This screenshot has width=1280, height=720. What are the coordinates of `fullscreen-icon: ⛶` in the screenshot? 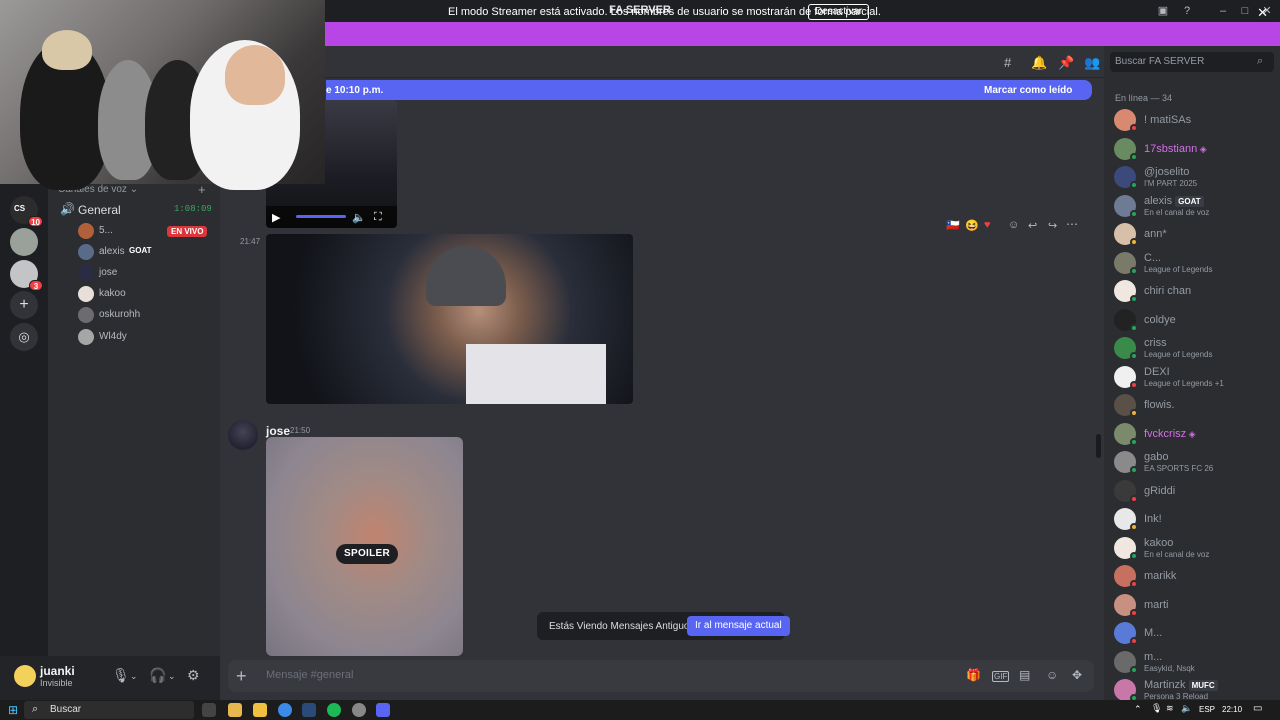 It's located at (378, 217).